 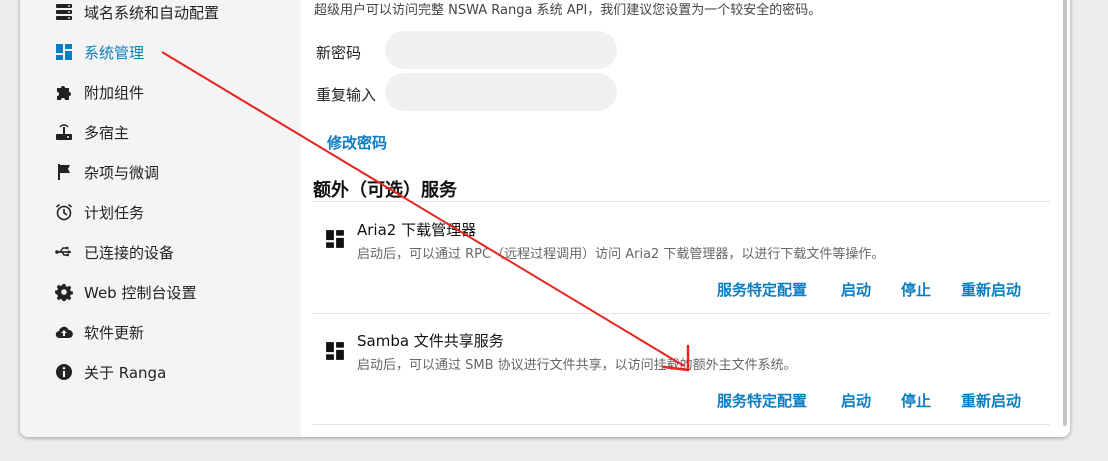 What do you see at coordinates (64, 172) in the screenshot?
I see `flag-icon` at bounding box center [64, 172].